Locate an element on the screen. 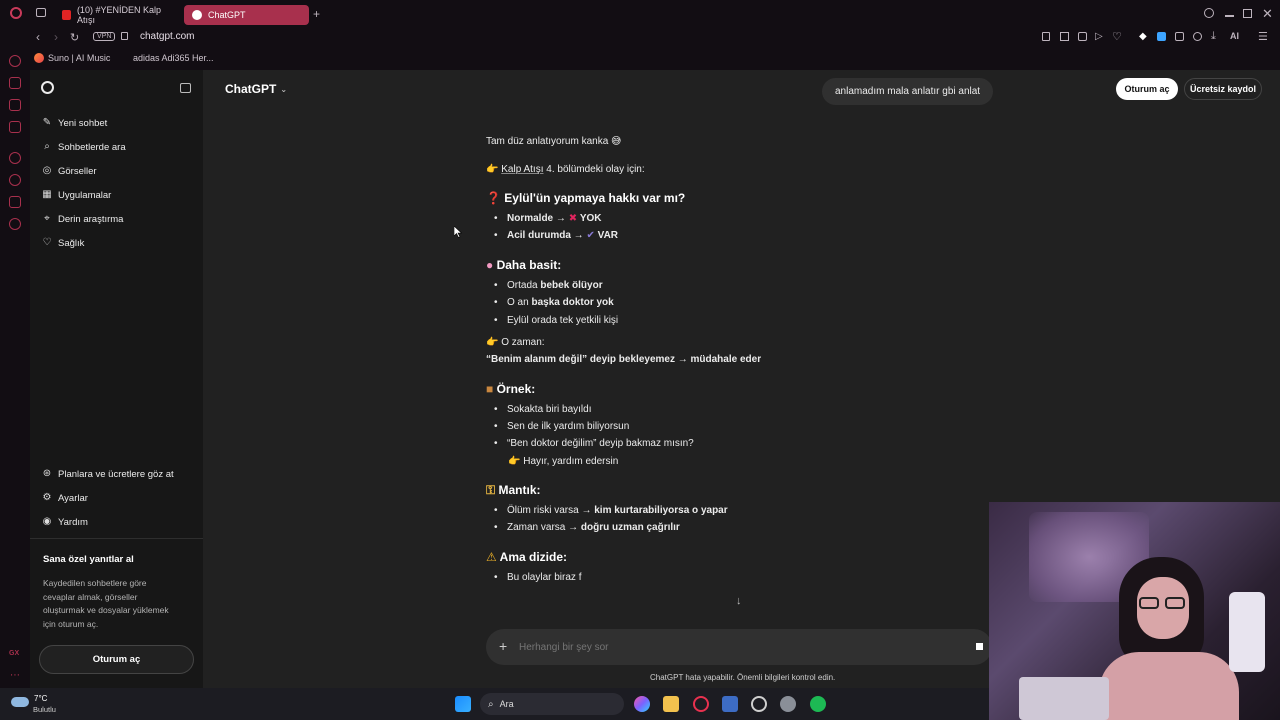 This screenshot has height=720, width=1280. steam-icon is located at coordinates (759, 704).